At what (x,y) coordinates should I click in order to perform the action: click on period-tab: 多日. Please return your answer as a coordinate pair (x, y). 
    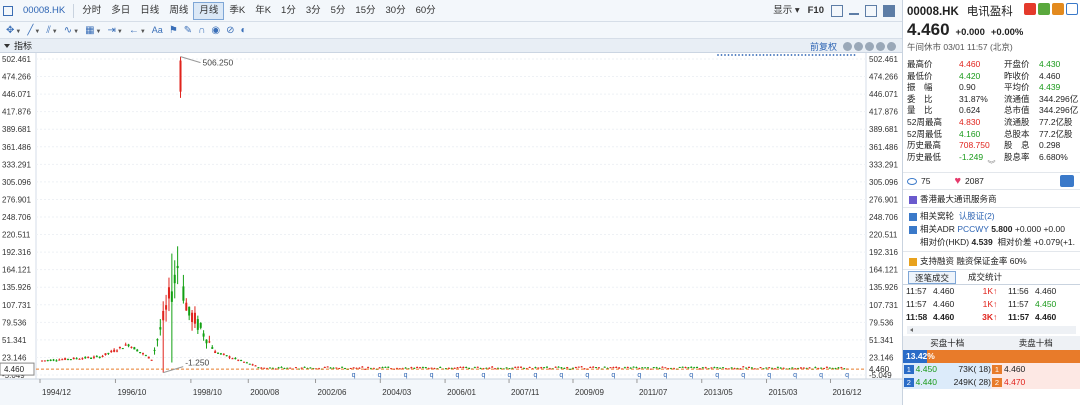
    Looking at the image, I should click on (120, 11).